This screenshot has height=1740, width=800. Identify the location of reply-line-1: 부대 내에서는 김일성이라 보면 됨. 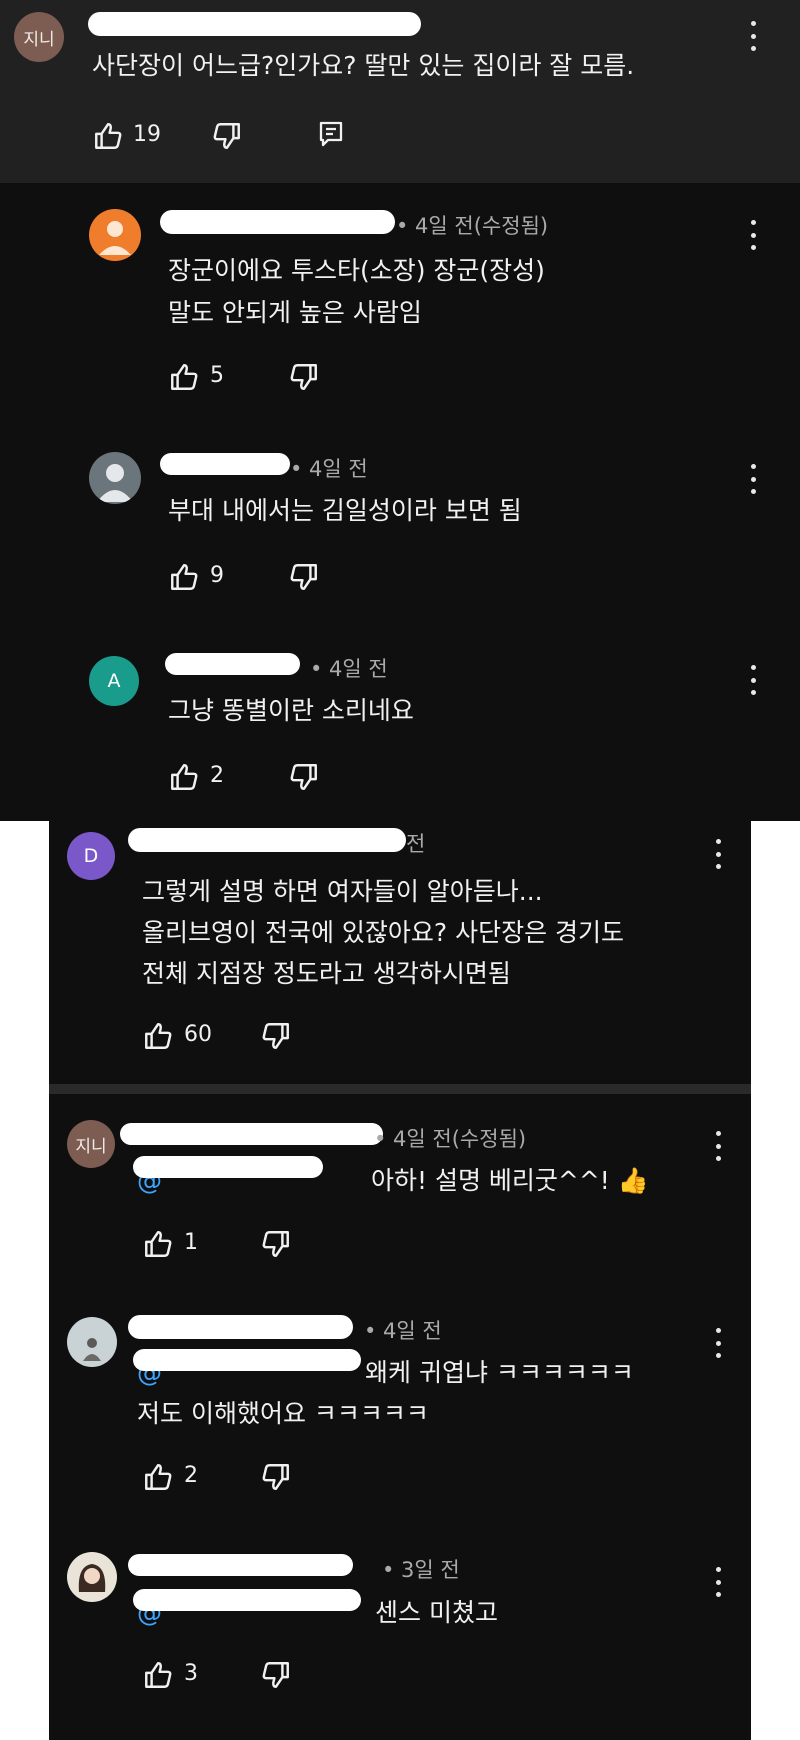
(345, 510).